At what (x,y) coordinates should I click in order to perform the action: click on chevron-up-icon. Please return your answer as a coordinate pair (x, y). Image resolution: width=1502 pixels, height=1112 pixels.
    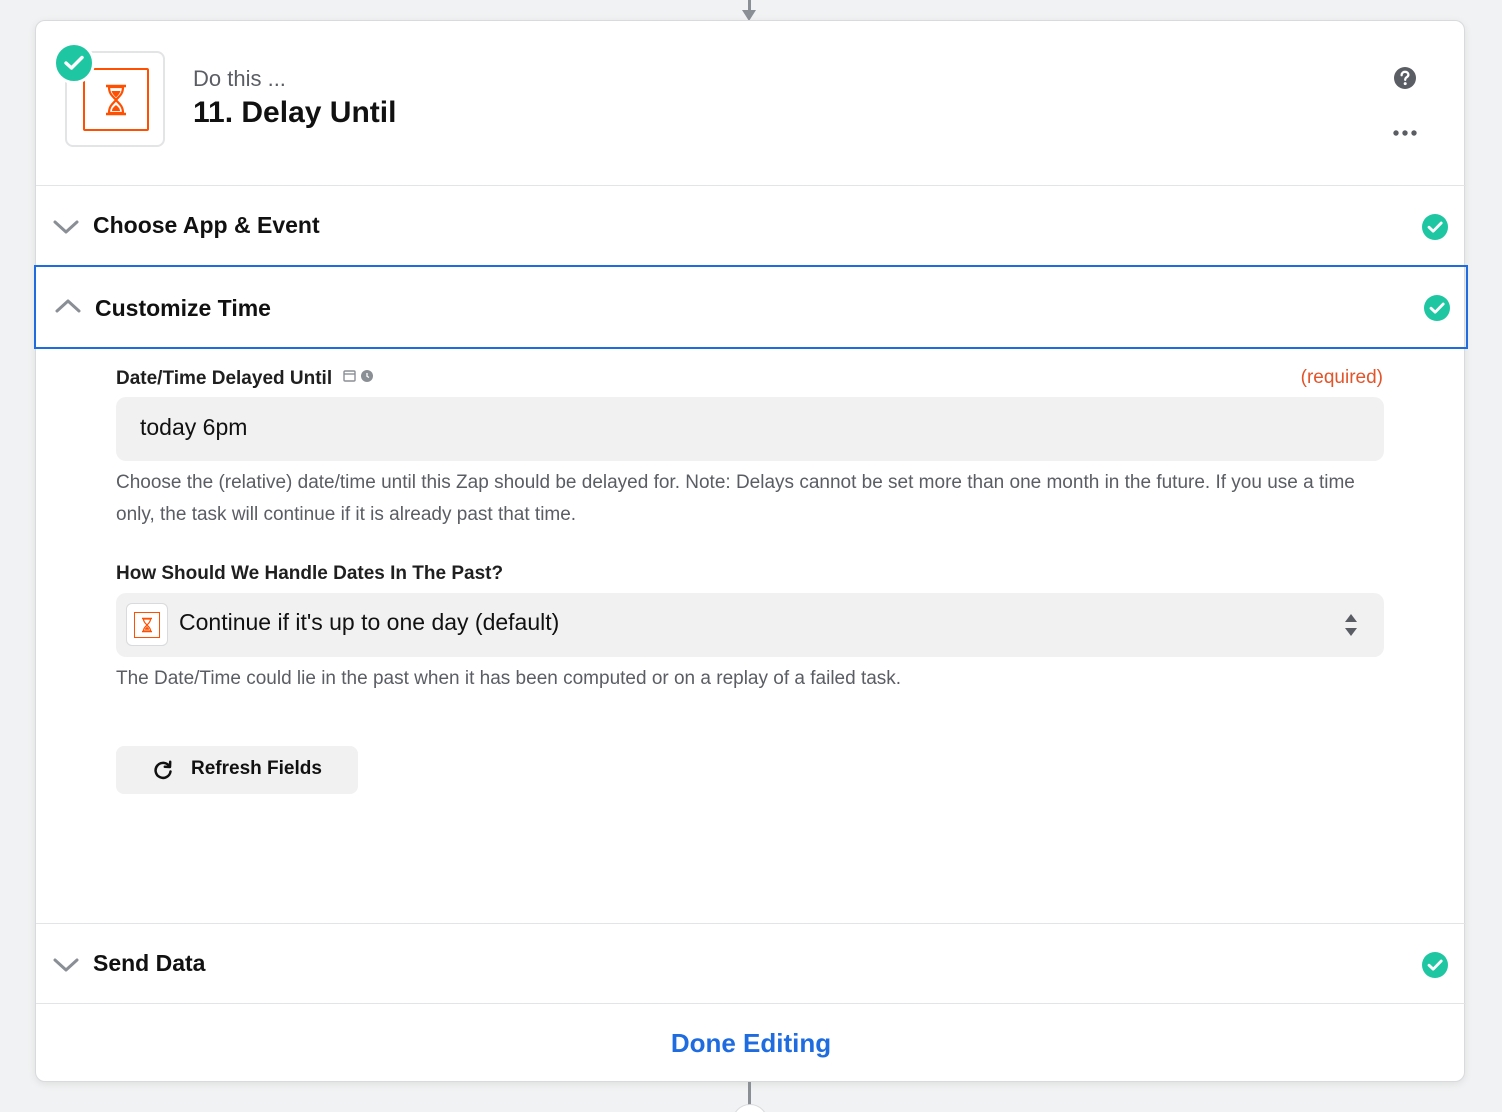
    Looking at the image, I should click on (68, 306).